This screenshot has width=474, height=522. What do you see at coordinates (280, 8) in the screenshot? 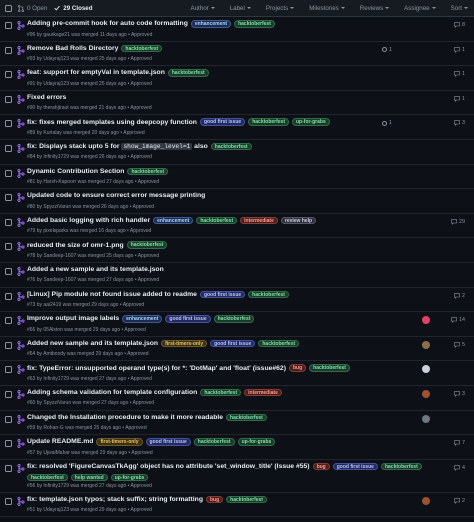
I see `filter-projects: Projects` at bounding box center [280, 8].